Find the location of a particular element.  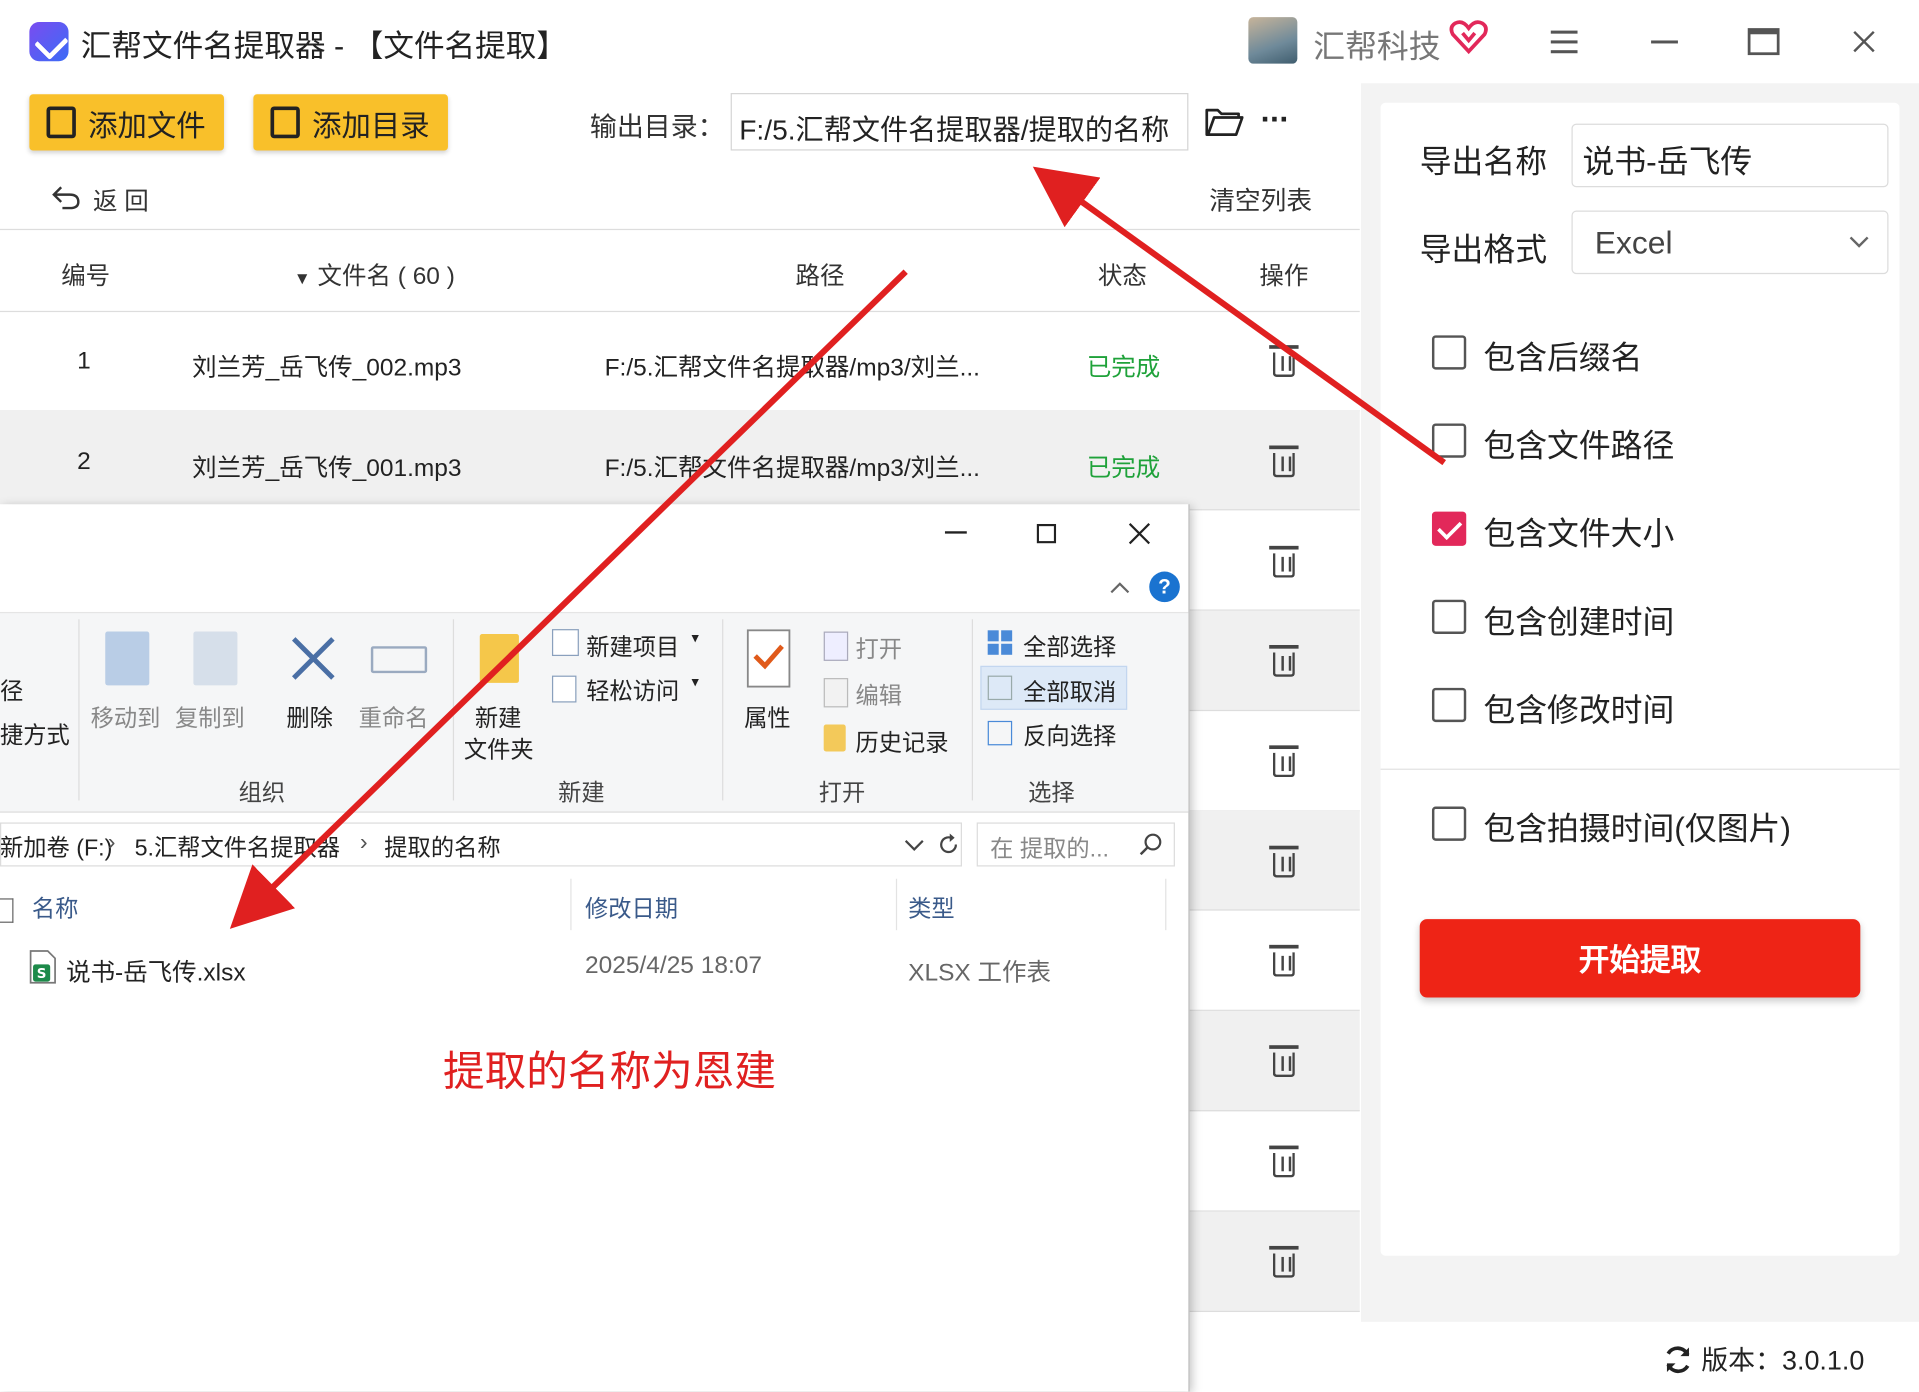

col-filename: ▼ 文件名 ( 60 ) is located at coordinates (374, 273).